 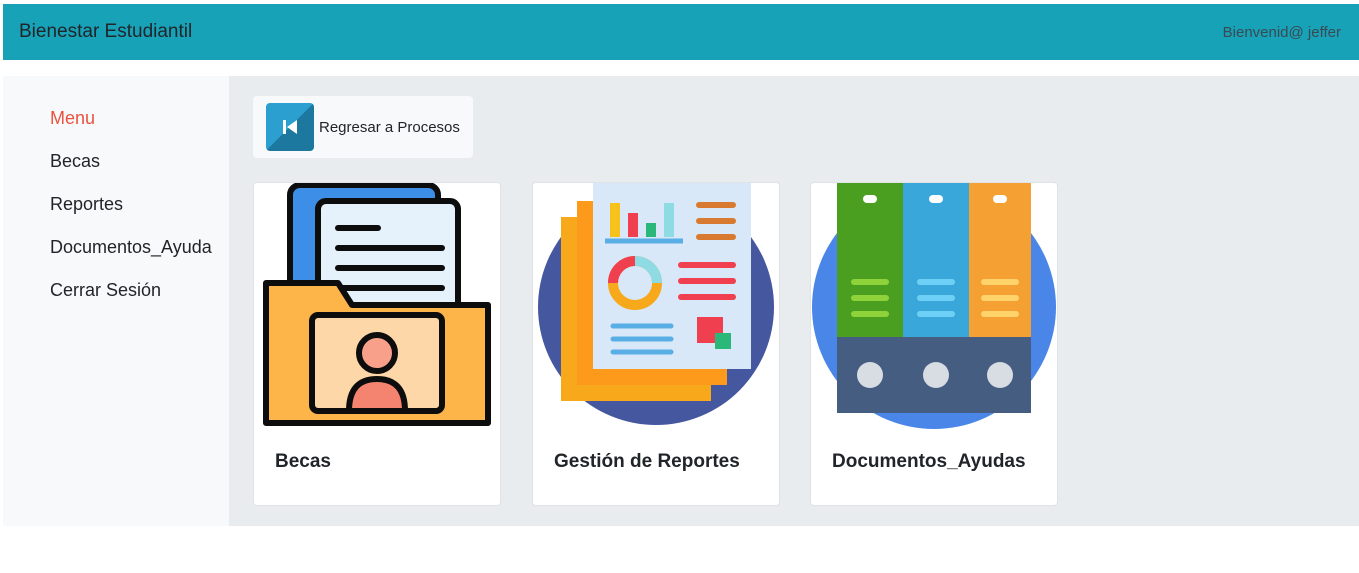 I want to click on welcome-user: Bienvenid@ jeffer, so click(x=1281, y=32).